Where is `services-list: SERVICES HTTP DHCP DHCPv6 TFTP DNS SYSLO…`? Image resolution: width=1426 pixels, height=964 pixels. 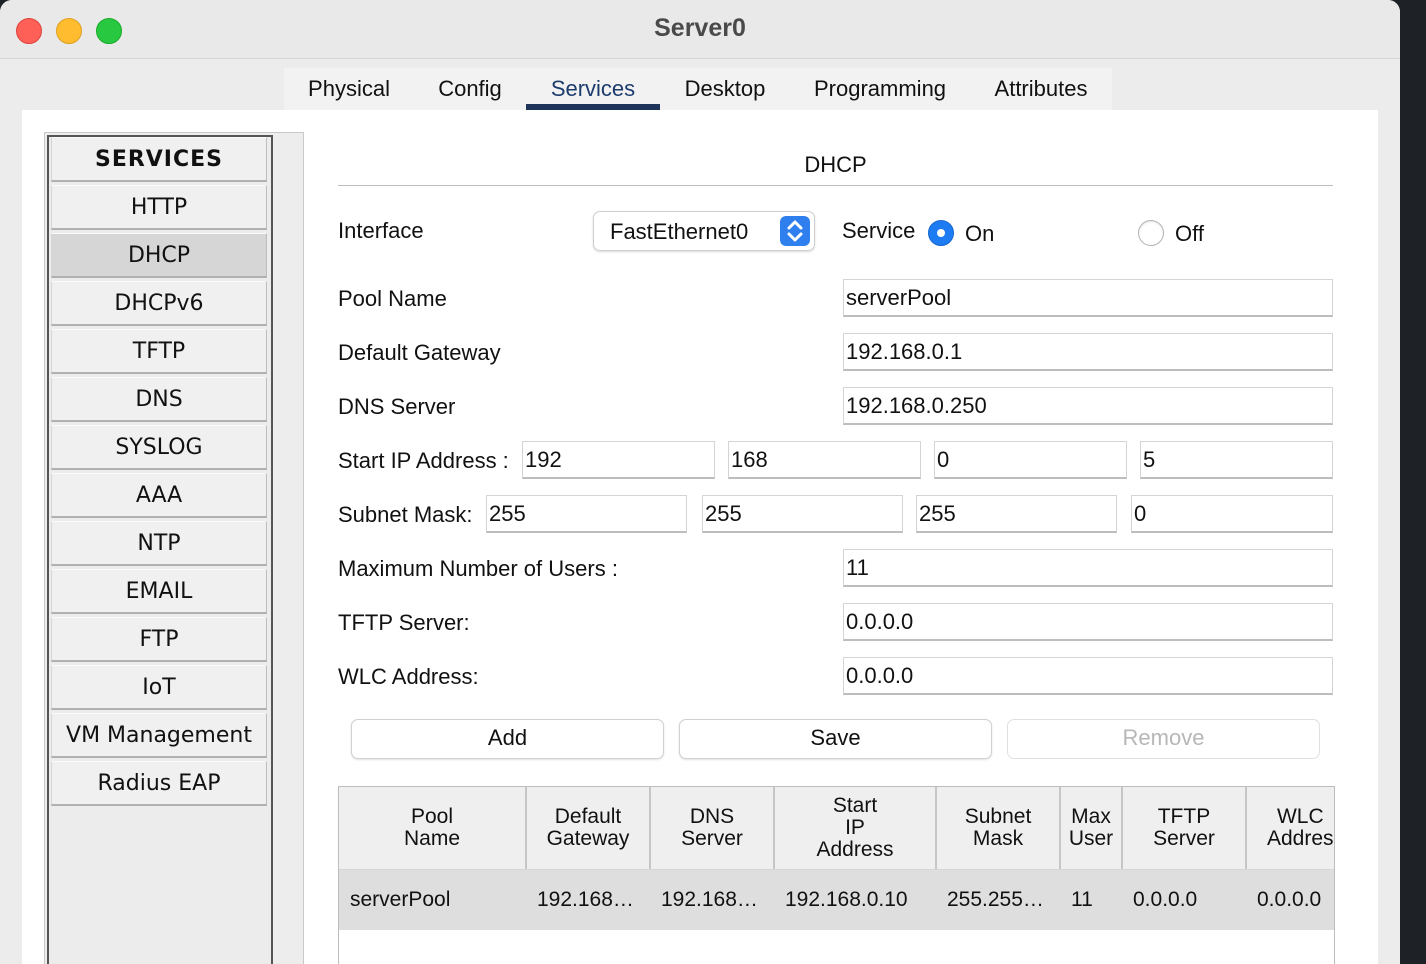 services-list: SERVICES HTTP DHCP DHCPv6 TFTP DNS SYSLO… is located at coordinates (160, 549).